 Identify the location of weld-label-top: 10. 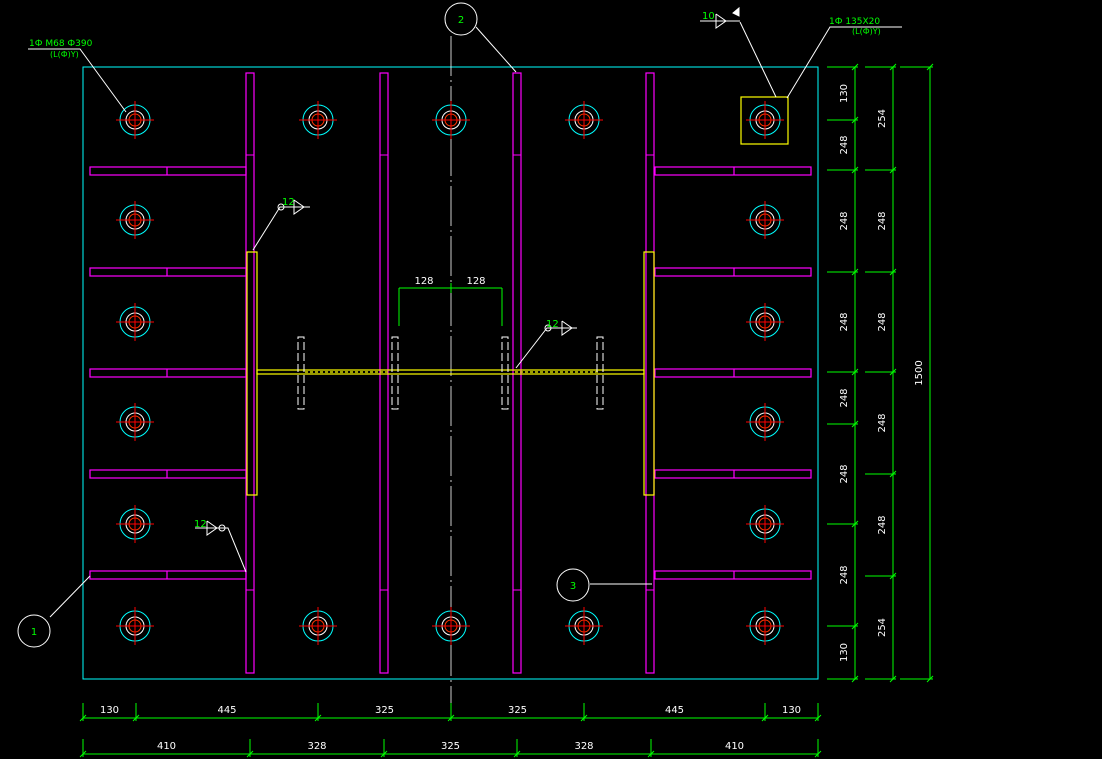
(708, 16).